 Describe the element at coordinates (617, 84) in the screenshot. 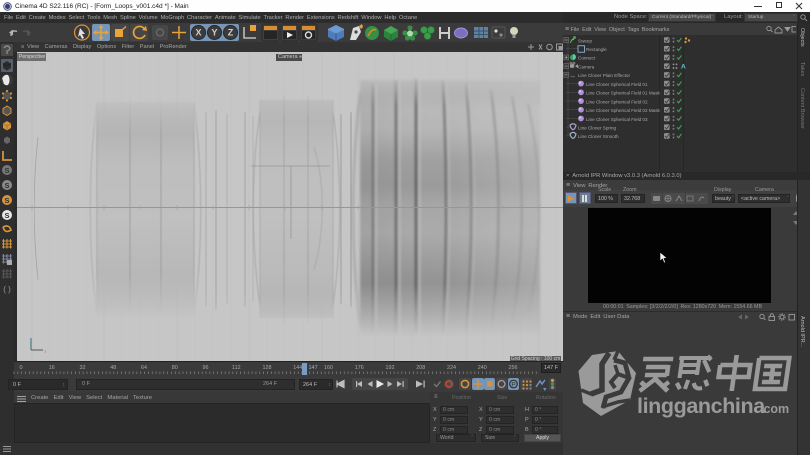

I see `svg-text: Line Cloner Spherical Field 01` at that location.